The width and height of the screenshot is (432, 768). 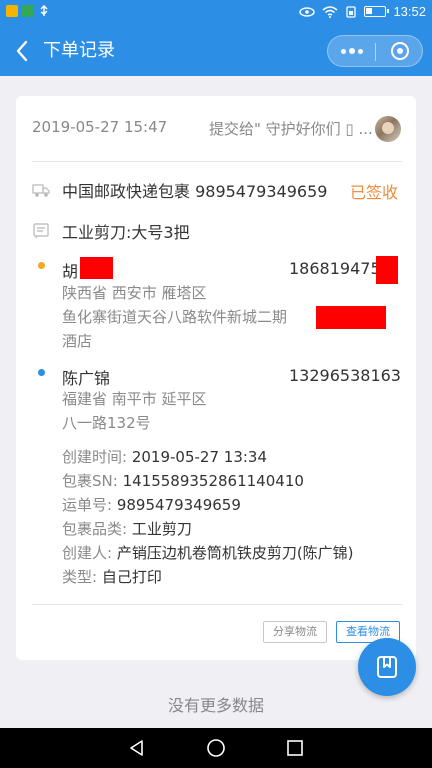 What do you see at coordinates (377, 11) in the screenshot?
I see `battery-icon` at bounding box center [377, 11].